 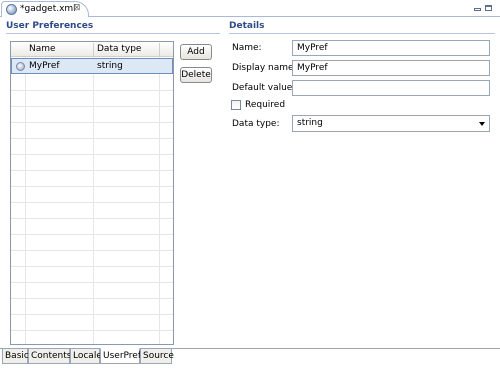 What do you see at coordinates (15, 356) in the screenshot?
I see `tab-basic: Basic` at bounding box center [15, 356].